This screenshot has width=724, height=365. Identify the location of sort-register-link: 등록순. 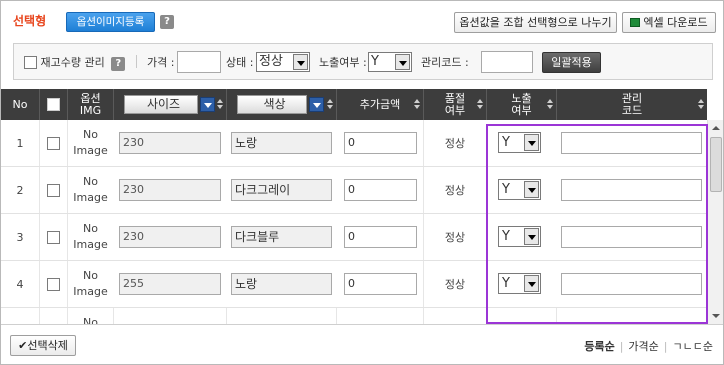
(599, 346).